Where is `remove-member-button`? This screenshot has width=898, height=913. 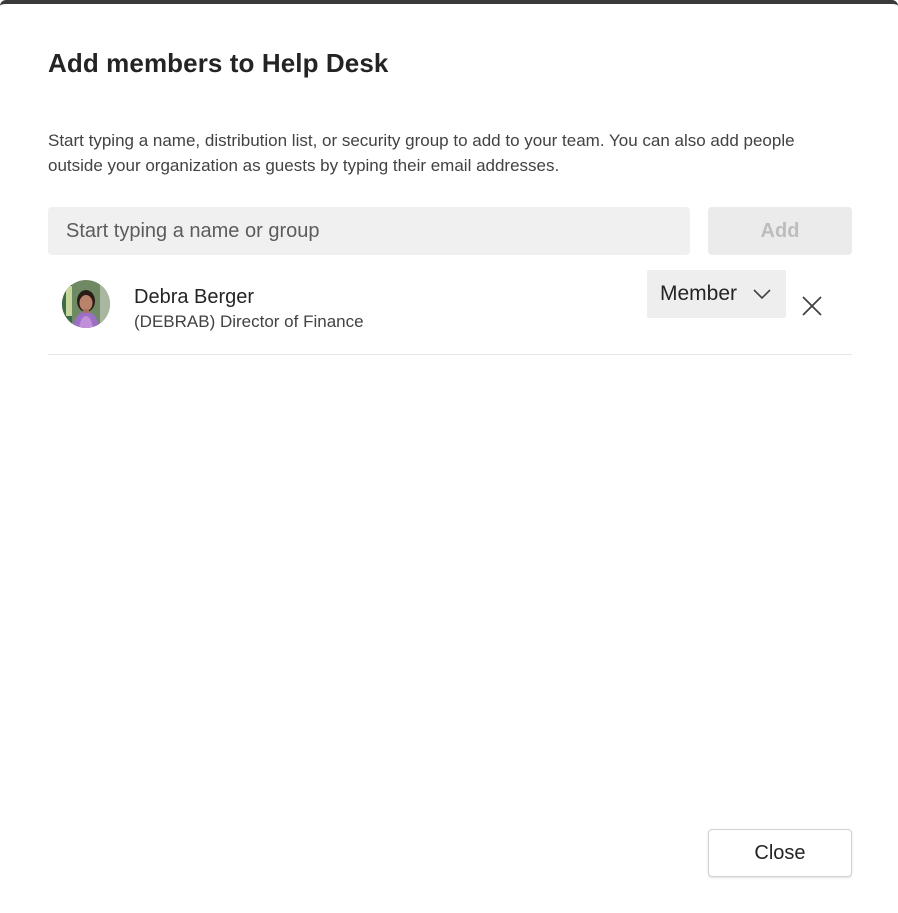 remove-member-button is located at coordinates (812, 306).